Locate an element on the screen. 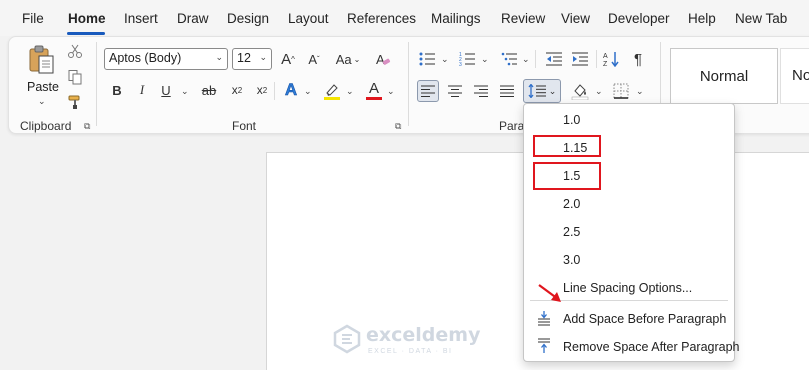 This screenshot has width=809, height=370. multilevel-dropdown-icon: ⌄ is located at coordinates (526, 59).